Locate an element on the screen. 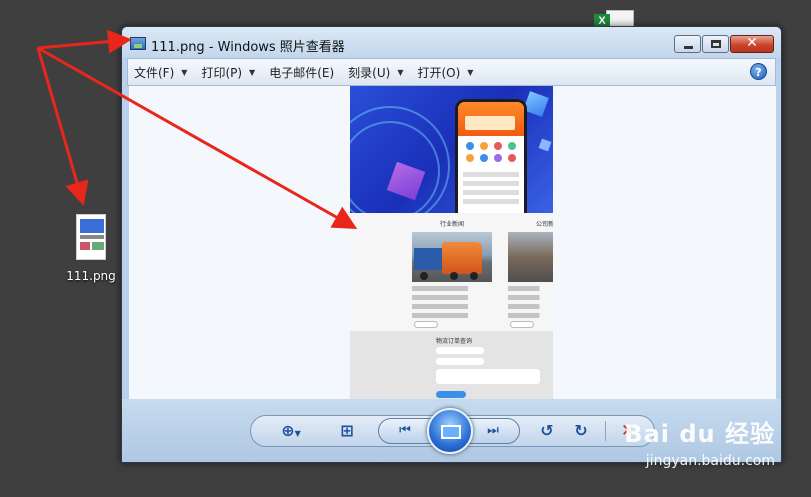 The height and width of the screenshot is (497, 811). rotate-right-icon: ↻ is located at coordinates (581, 430).